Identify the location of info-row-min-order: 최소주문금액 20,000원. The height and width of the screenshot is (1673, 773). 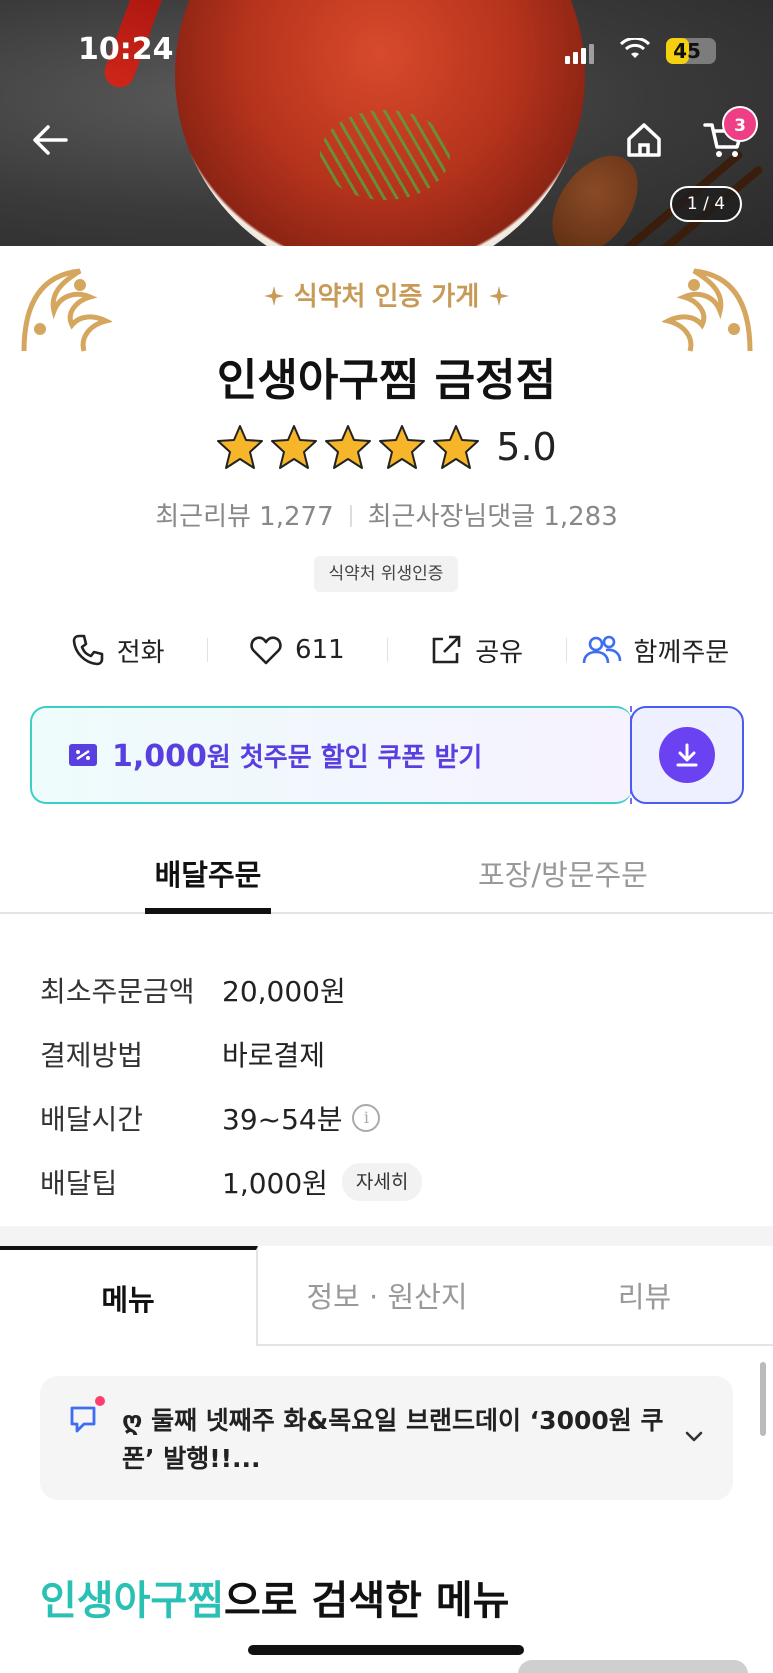
(231, 990).